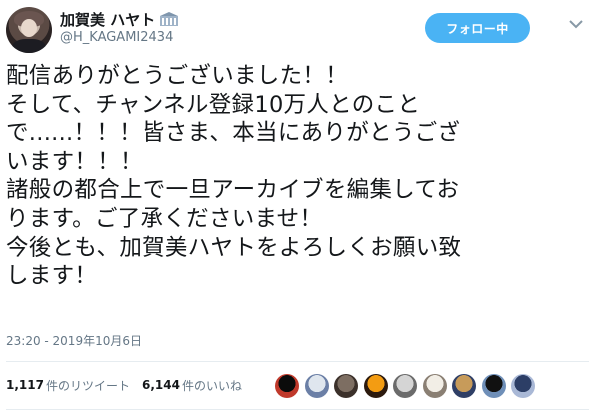 Image resolution: width=595 pixels, height=418 pixels. I want to click on like-count-label: 件のいいね, so click(211, 385).